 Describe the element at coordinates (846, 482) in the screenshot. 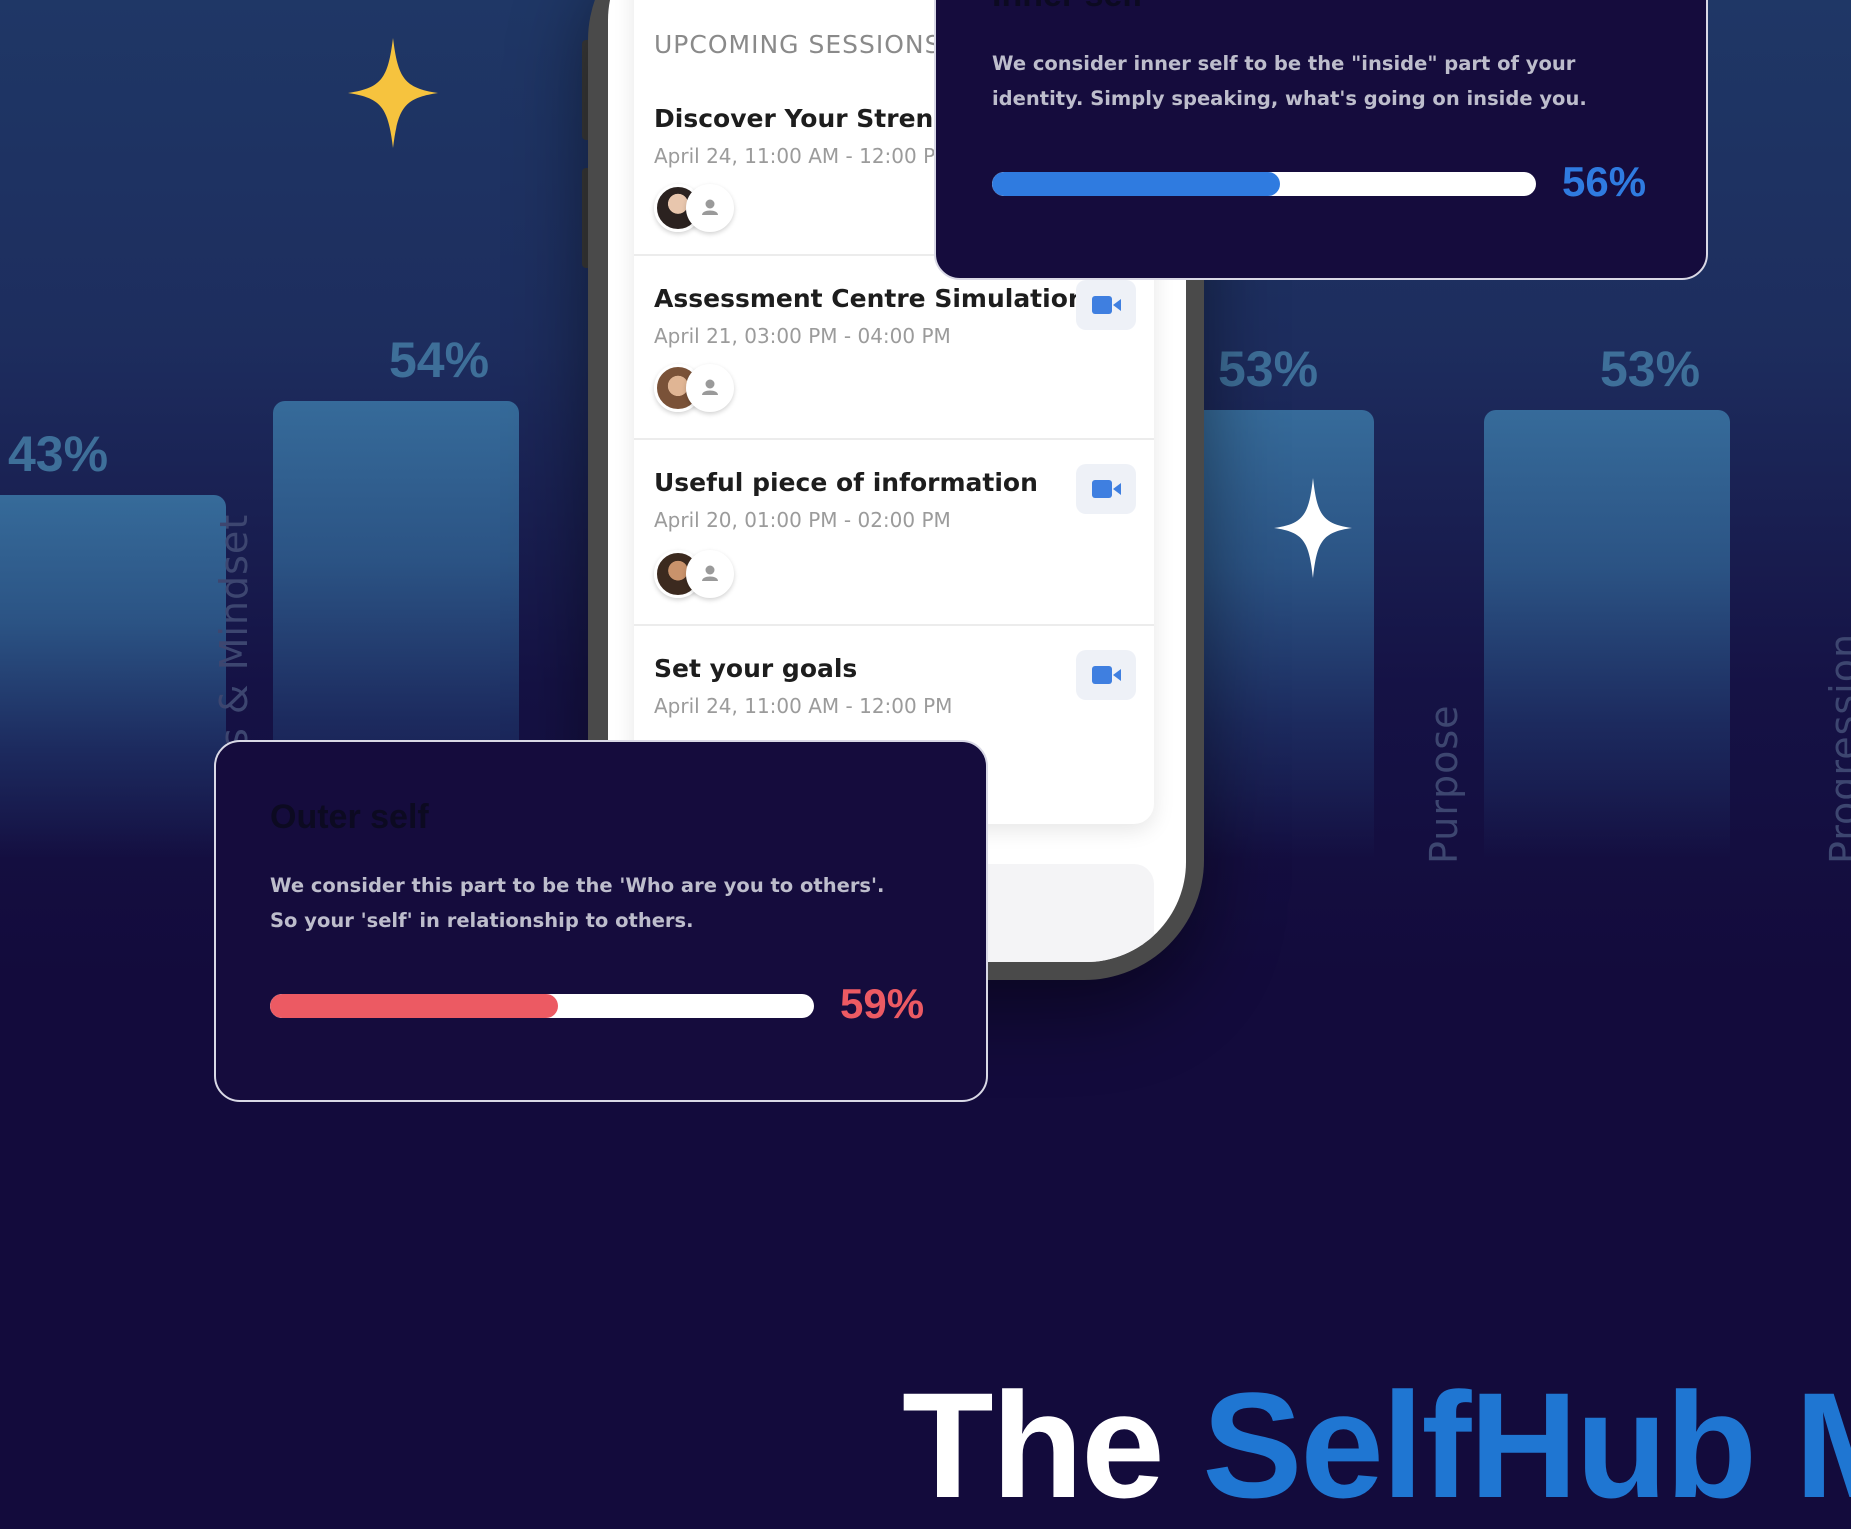

I see `session-title: Useful piece of information` at that location.